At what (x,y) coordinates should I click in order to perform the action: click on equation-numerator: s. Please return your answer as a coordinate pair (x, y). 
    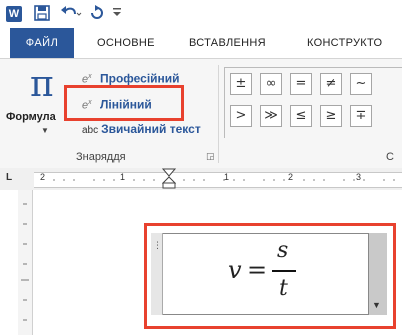
    Looking at the image, I should click on (283, 250).